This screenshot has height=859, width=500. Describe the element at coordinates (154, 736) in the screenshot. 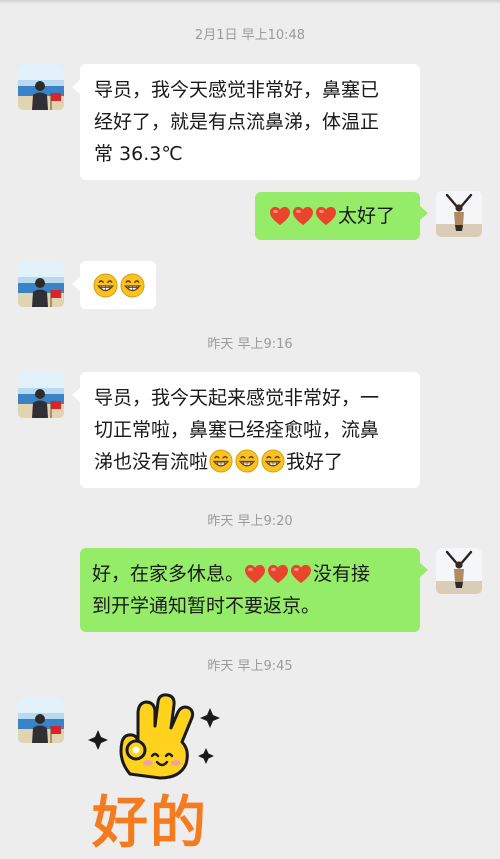

I see `ok-hand-icon` at that location.